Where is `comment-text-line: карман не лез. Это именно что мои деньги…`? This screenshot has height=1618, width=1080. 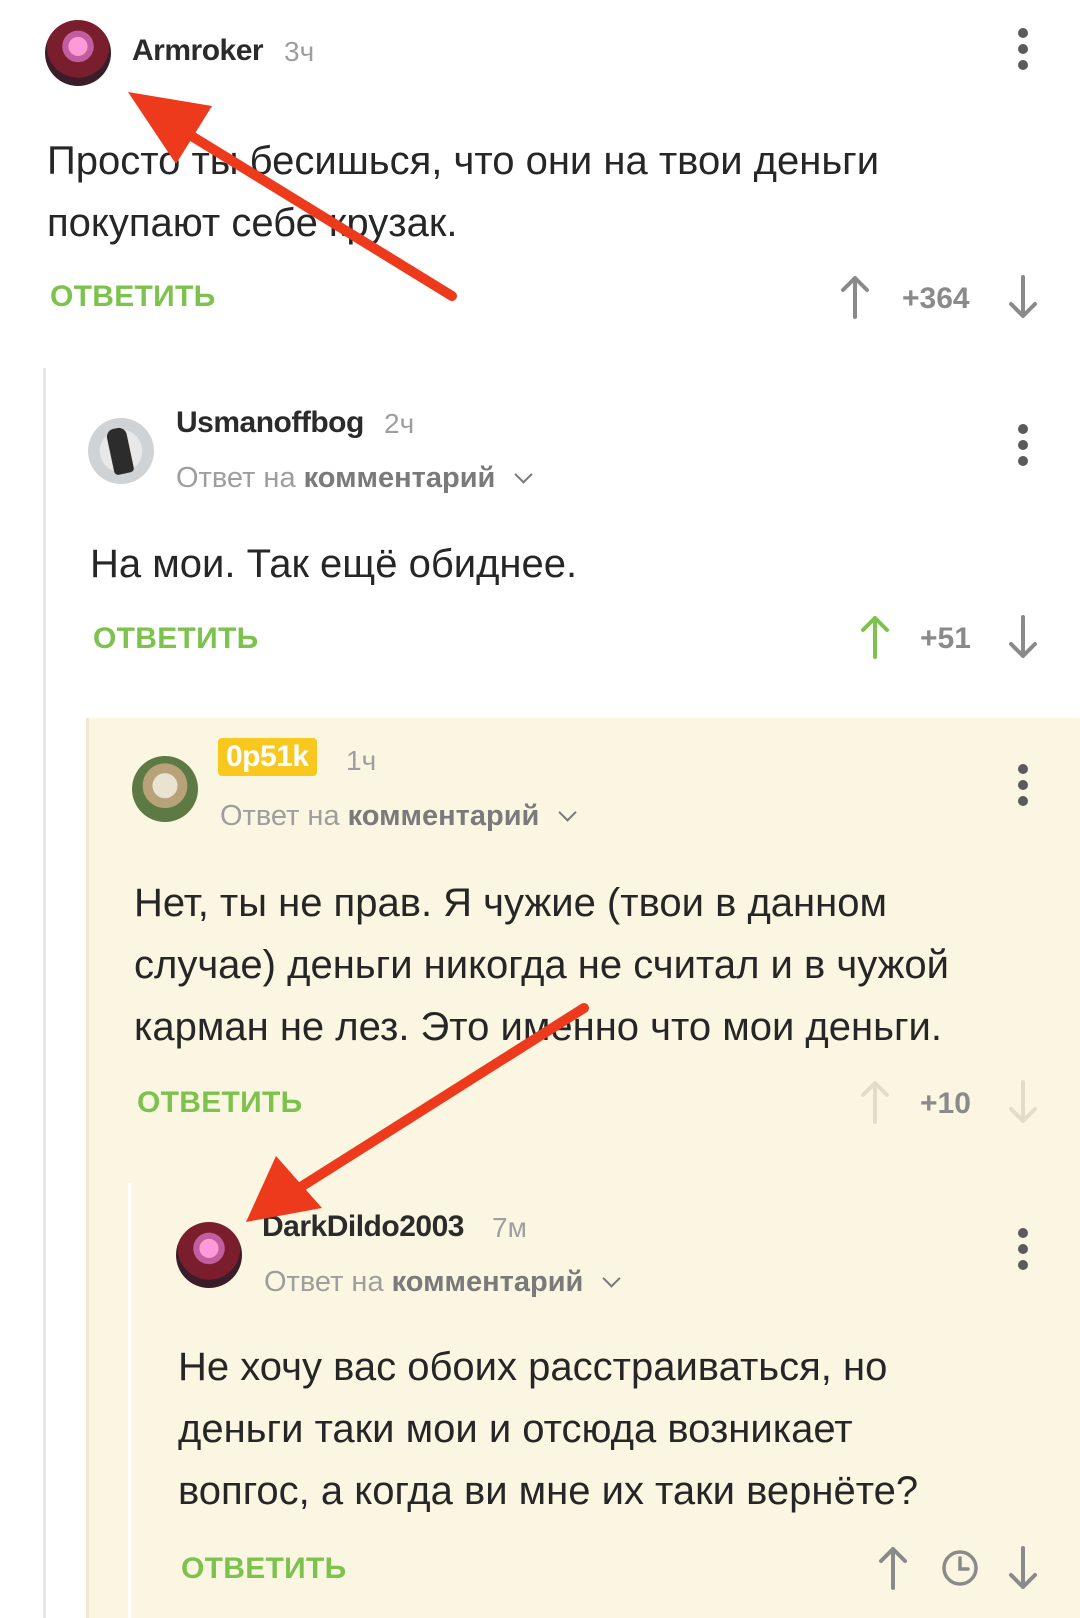
comment-text-line: карман не лез. Это именно что мои деньги… is located at coordinates (538, 1027).